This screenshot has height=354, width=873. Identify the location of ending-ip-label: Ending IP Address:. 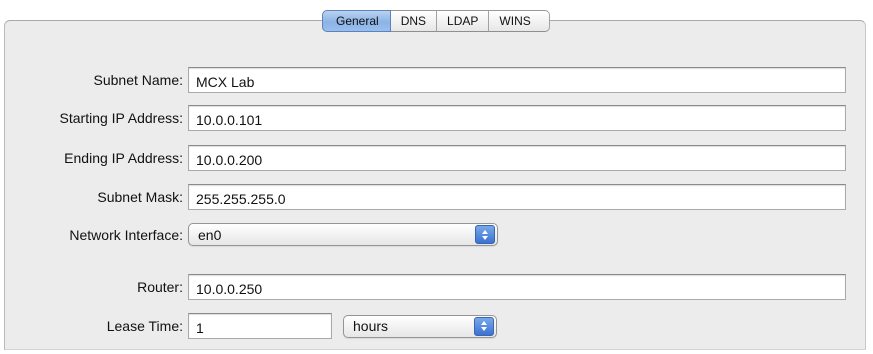
(123, 158).